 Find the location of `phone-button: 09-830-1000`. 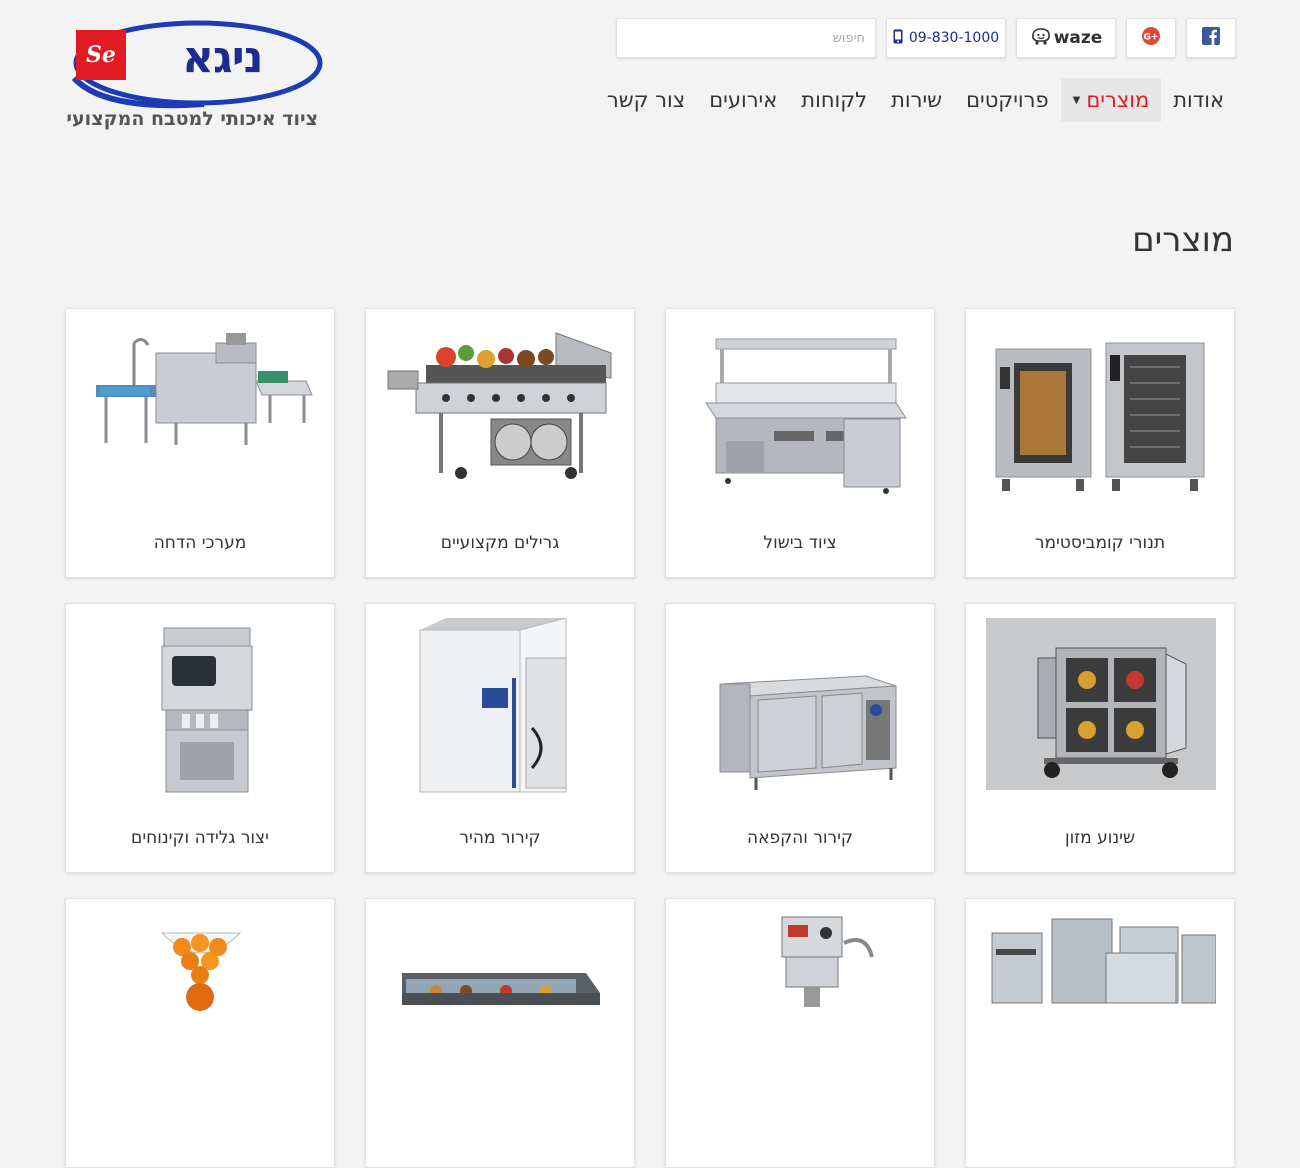

phone-button: 09-830-1000 is located at coordinates (946, 38).